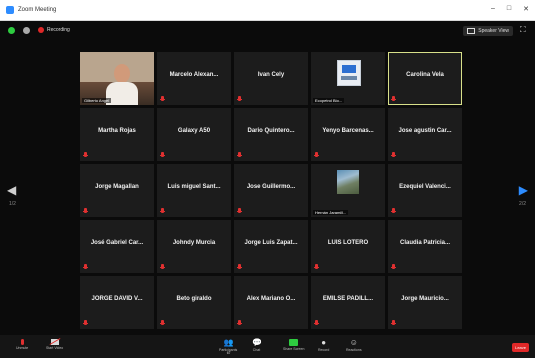 The width and height of the screenshot is (535, 358). Describe the element at coordinates (425, 75) in the screenshot. I see `participant-name: Carolina Vela` at that location.